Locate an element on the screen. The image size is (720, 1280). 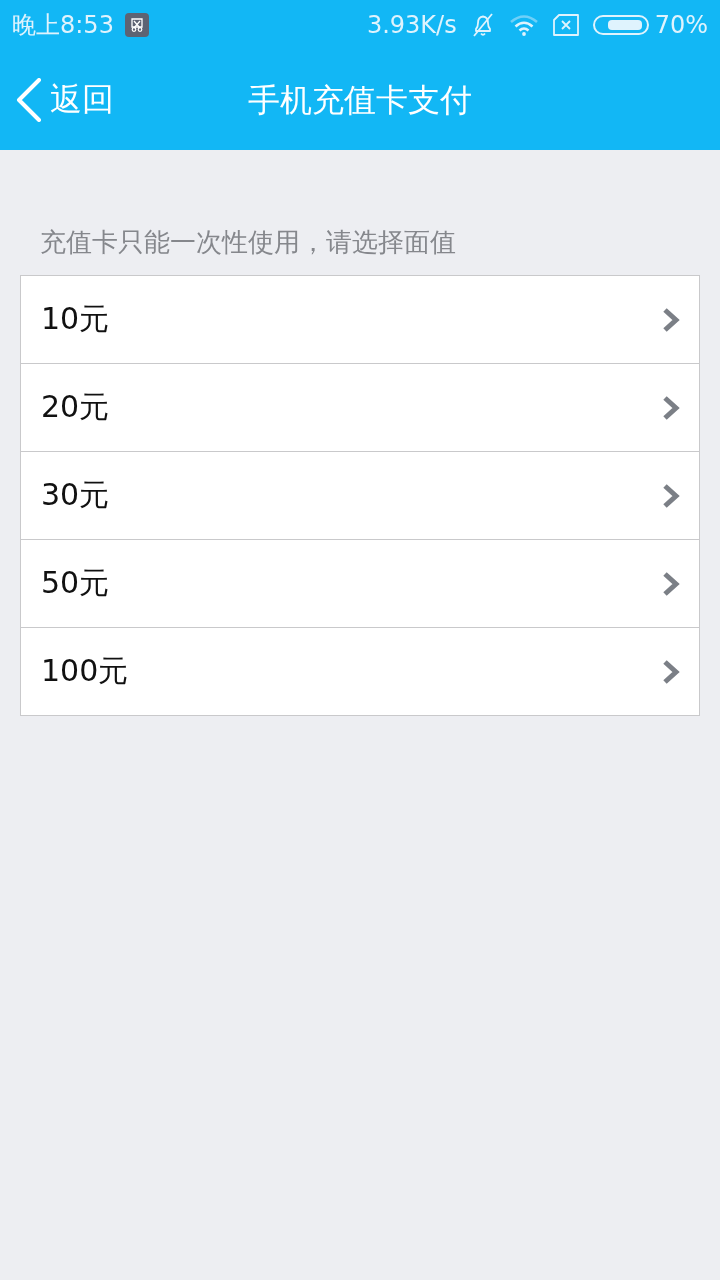
amount-option: 20元 is located at coordinates (360, 408).